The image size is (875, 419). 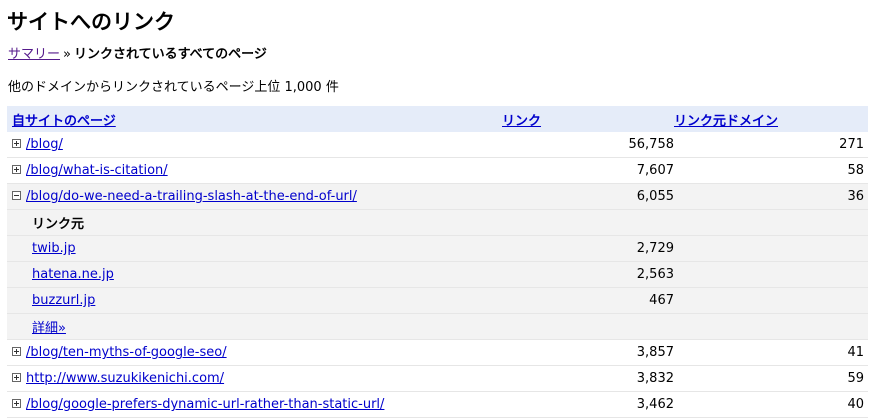 I want to click on source-heading: リンク元, so click(x=254, y=222).